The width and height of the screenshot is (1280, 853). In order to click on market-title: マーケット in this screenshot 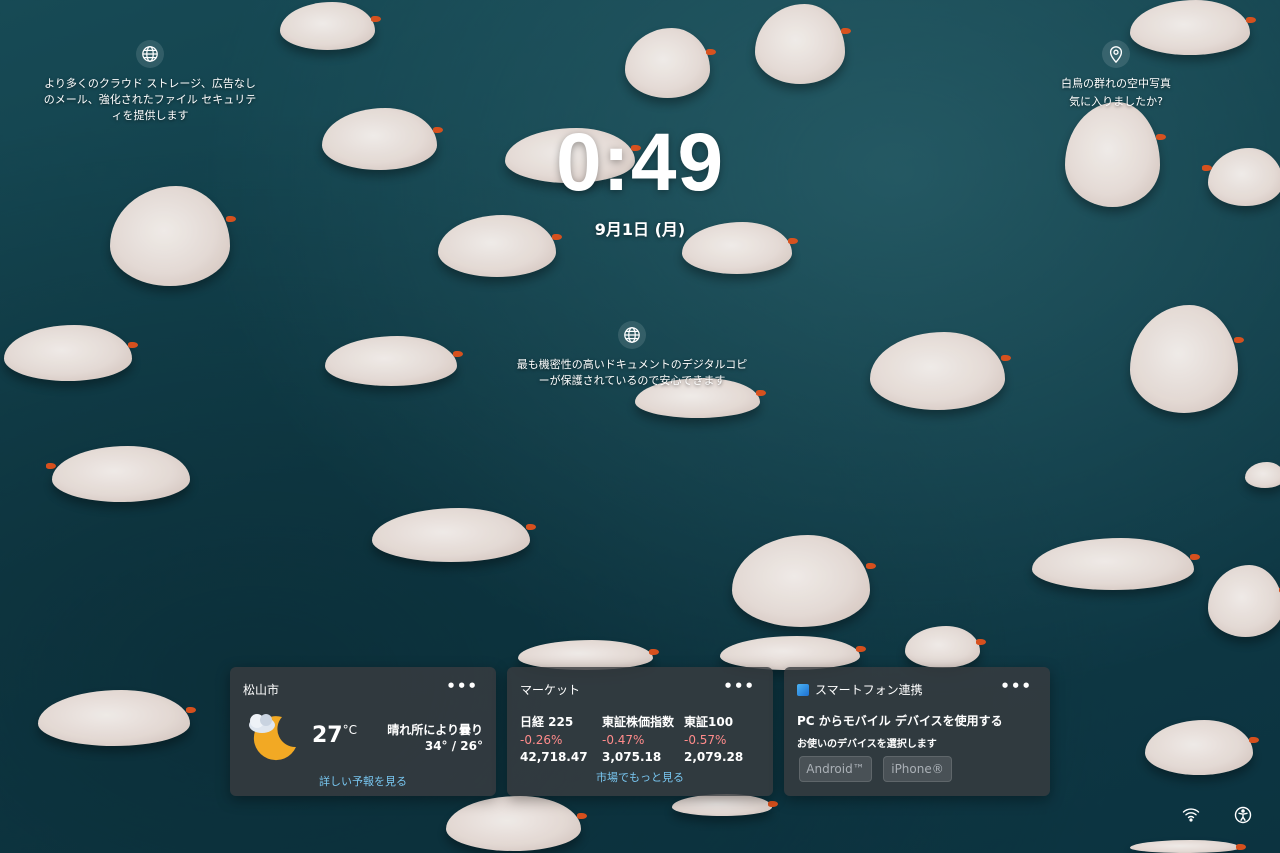, I will do `click(550, 690)`.